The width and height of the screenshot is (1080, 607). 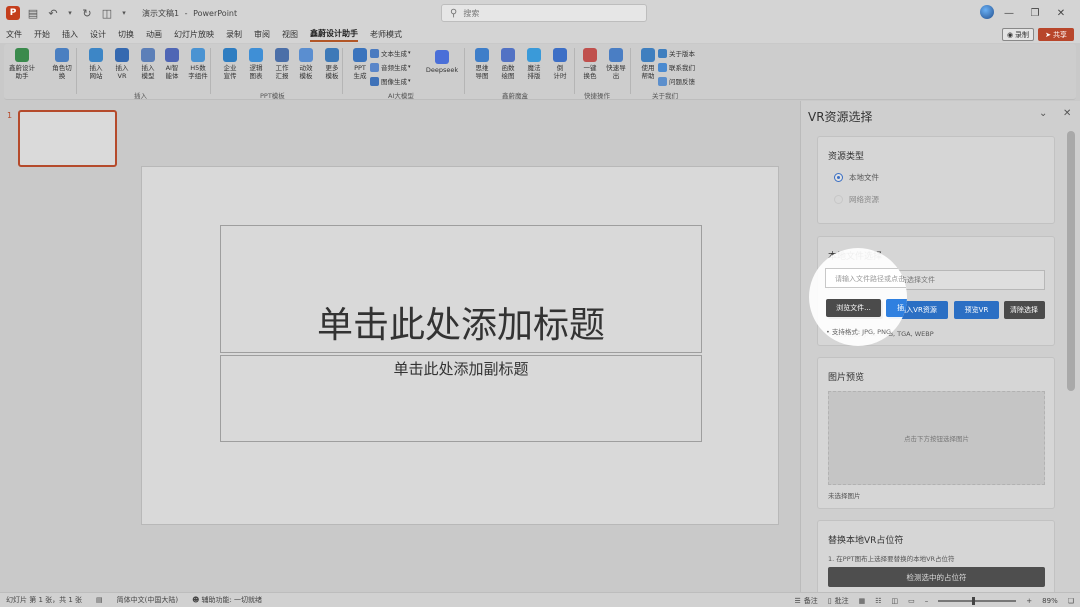 I want to click on menu-item-2: 插入, so click(x=70, y=35).